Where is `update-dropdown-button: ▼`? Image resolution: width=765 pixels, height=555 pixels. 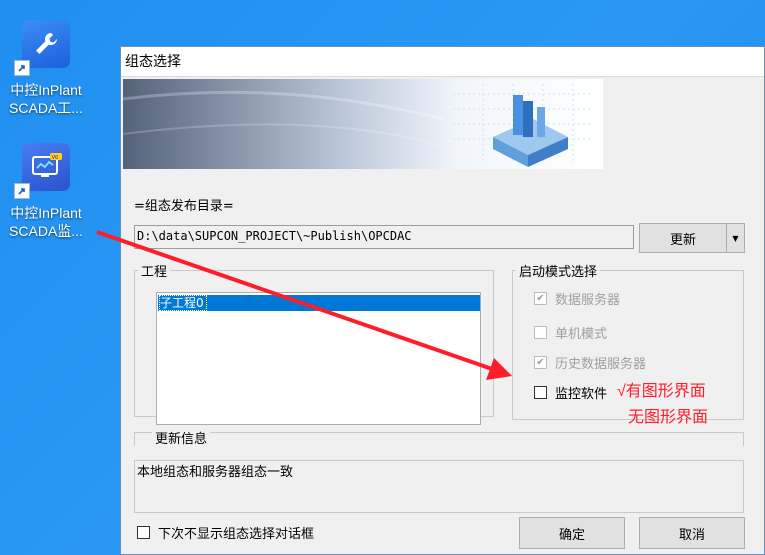
update-dropdown-button: ▼ is located at coordinates (735, 238).